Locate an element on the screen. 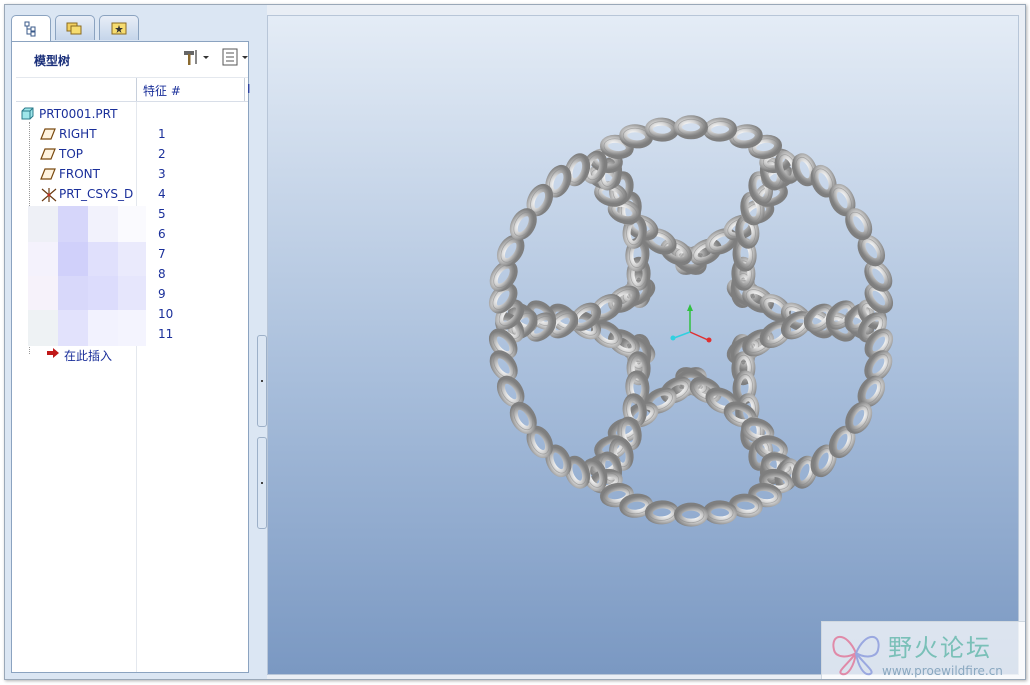  tab-model-tree is located at coordinates (31, 28).